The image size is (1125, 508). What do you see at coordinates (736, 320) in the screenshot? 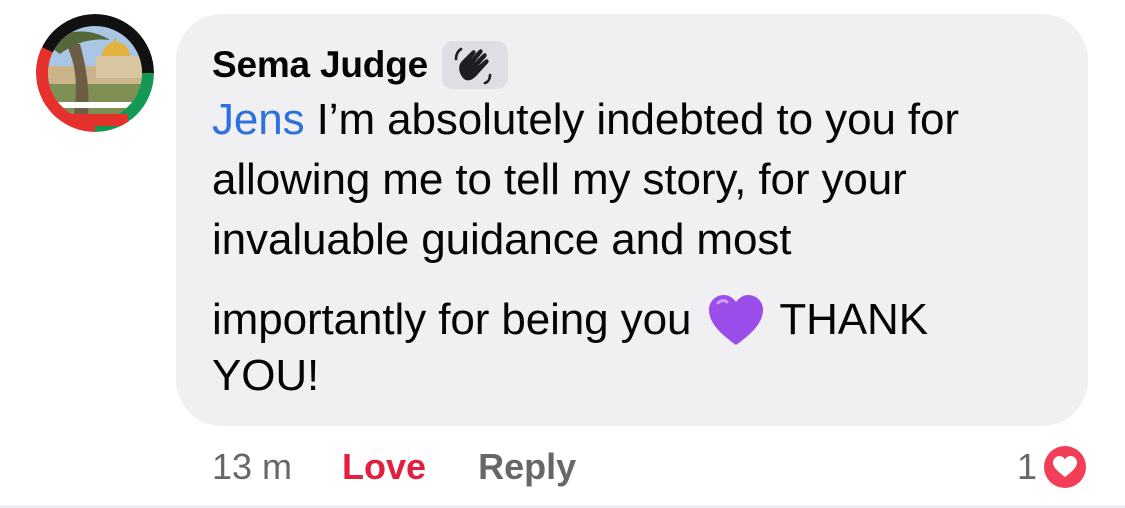
I see `purple-heart-icon` at bounding box center [736, 320].